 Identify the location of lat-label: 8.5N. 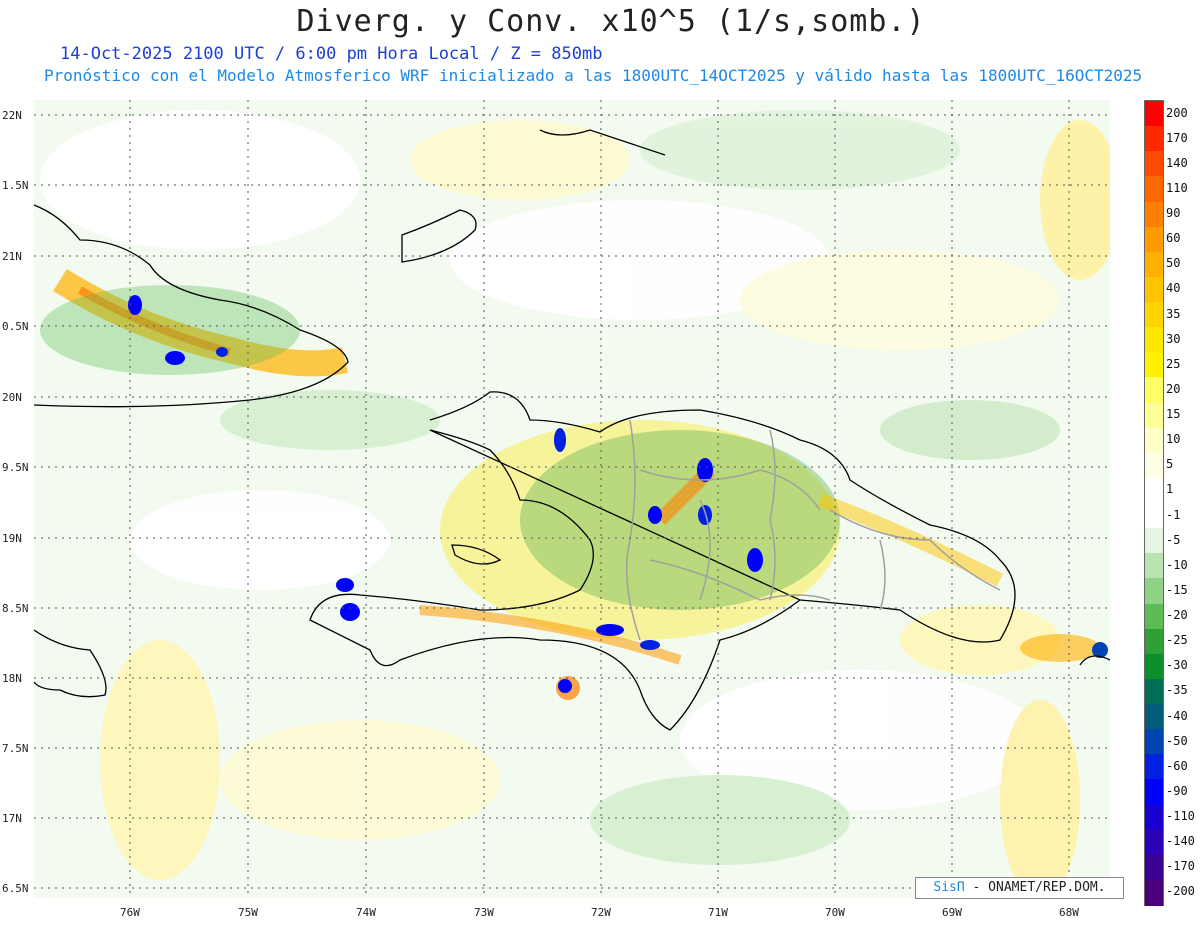
(15, 608).